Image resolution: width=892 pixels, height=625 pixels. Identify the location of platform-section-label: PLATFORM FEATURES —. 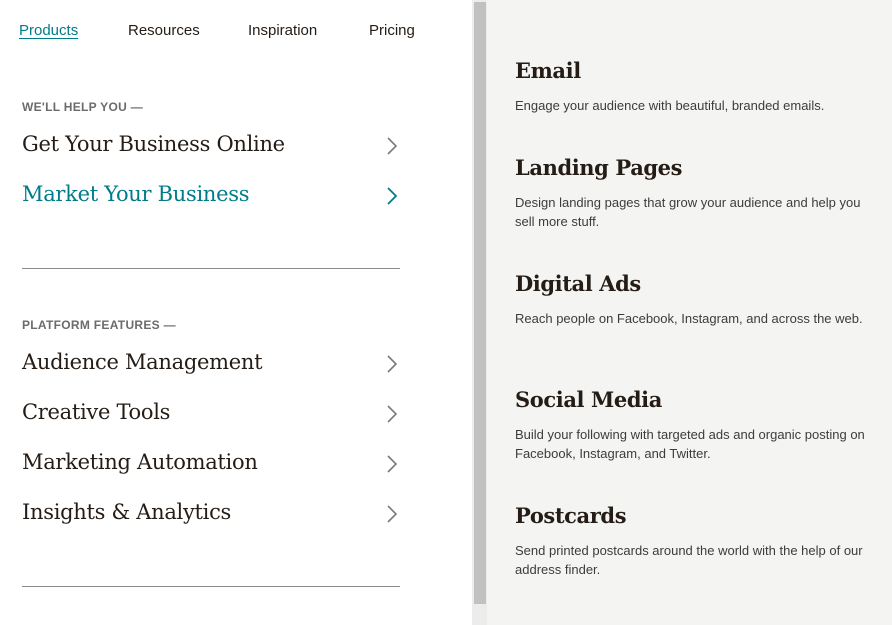
(99, 325).